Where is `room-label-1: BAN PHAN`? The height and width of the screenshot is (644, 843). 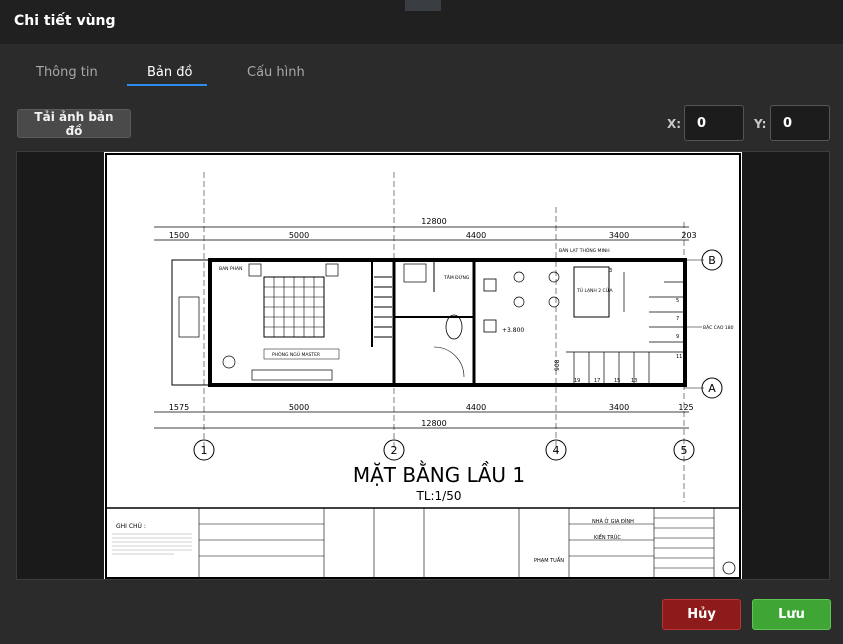 room-label-1: BAN PHAN is located at coordinates (231, 269).